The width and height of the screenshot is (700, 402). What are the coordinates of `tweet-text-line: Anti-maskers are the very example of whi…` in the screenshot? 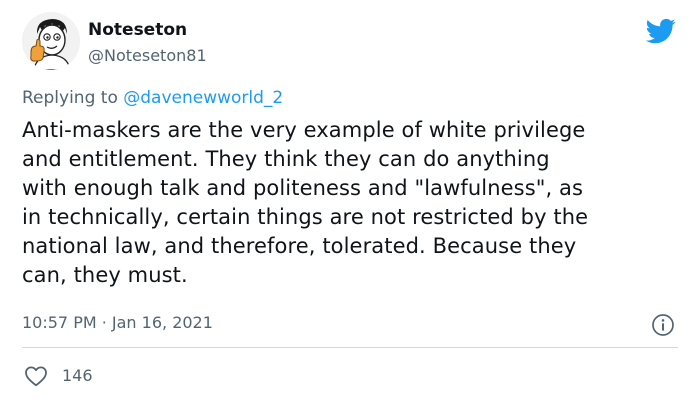 It's located at (304, 130).